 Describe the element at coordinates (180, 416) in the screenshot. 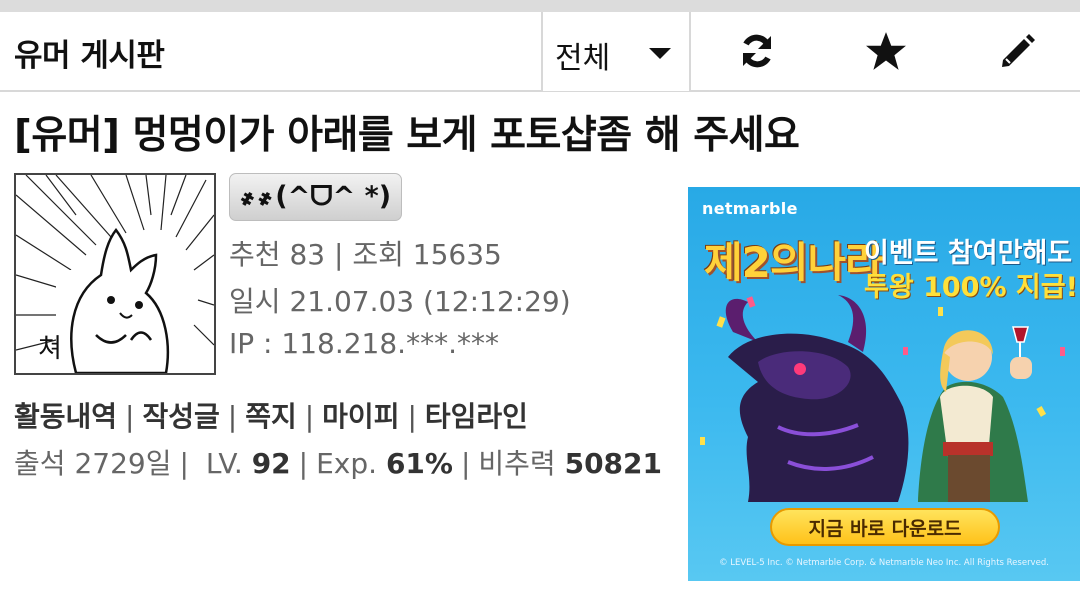

I see `link-posts: 작성글` at that location.